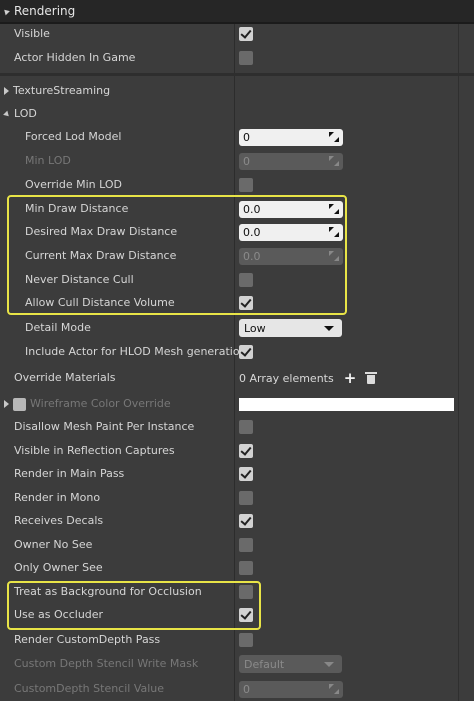 The image size is (474, 701). What do you see at coordinates (237, 689) in the screenshot?
I see `row-stencil-value: CustomDepth Stencil Value 0` at bounding box center [237, 689].